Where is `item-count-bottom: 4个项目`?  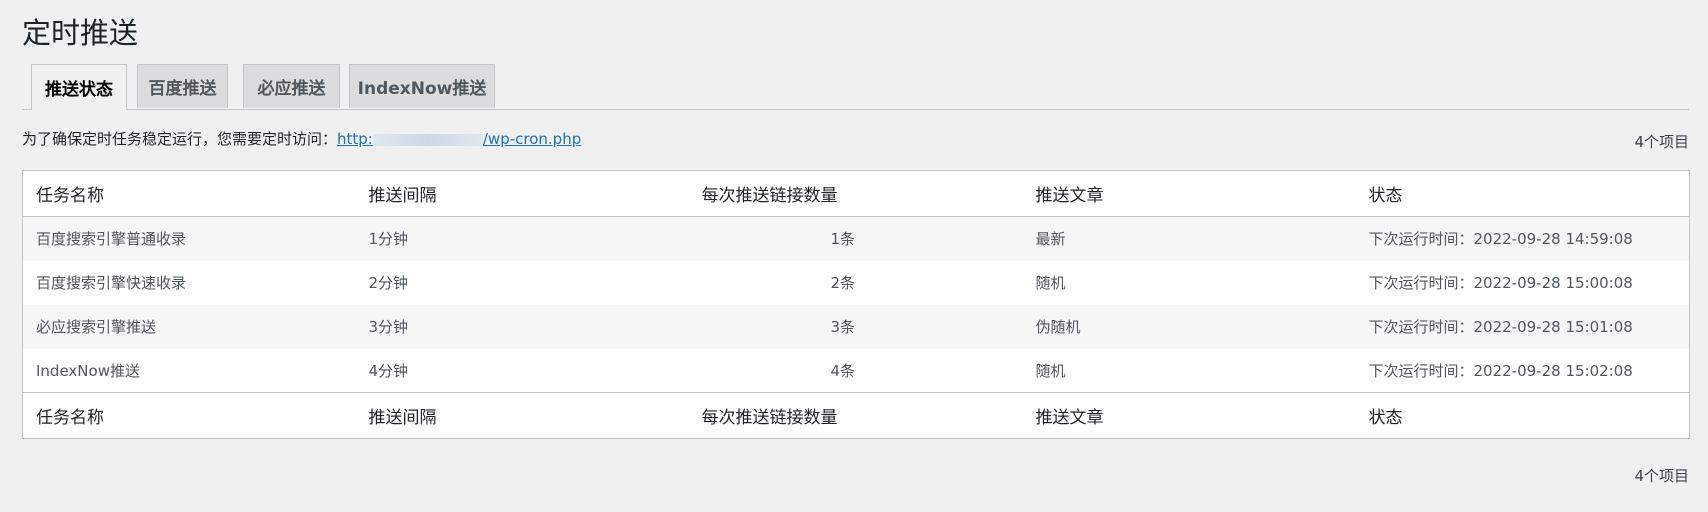
item-count-bottom: 4个项目 is located at coordinates (1661, 476).